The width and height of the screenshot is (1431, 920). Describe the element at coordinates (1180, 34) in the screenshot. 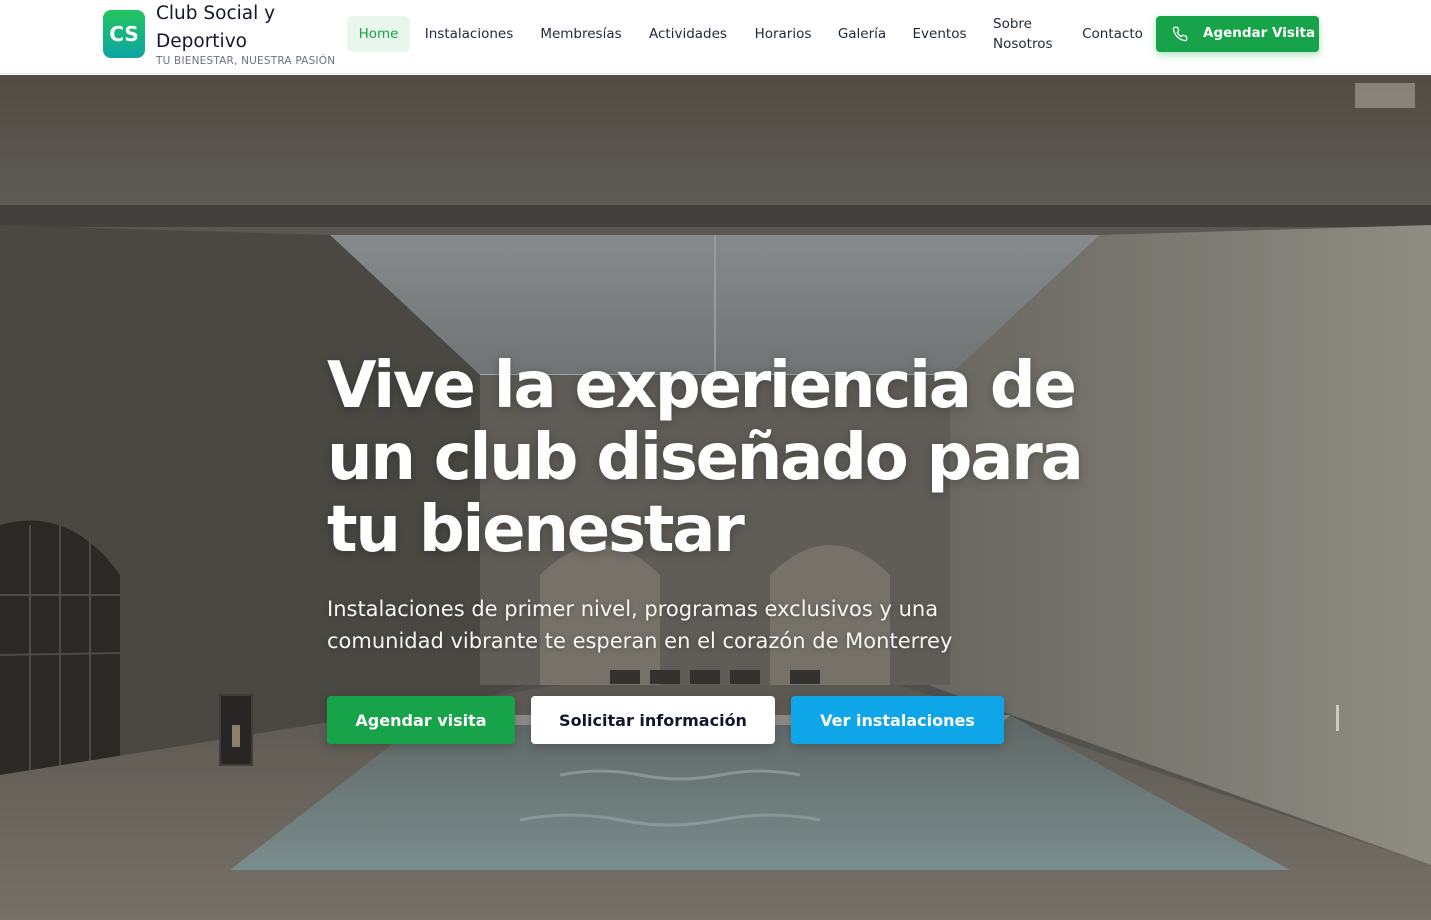

I see `phone-icon` at that location.